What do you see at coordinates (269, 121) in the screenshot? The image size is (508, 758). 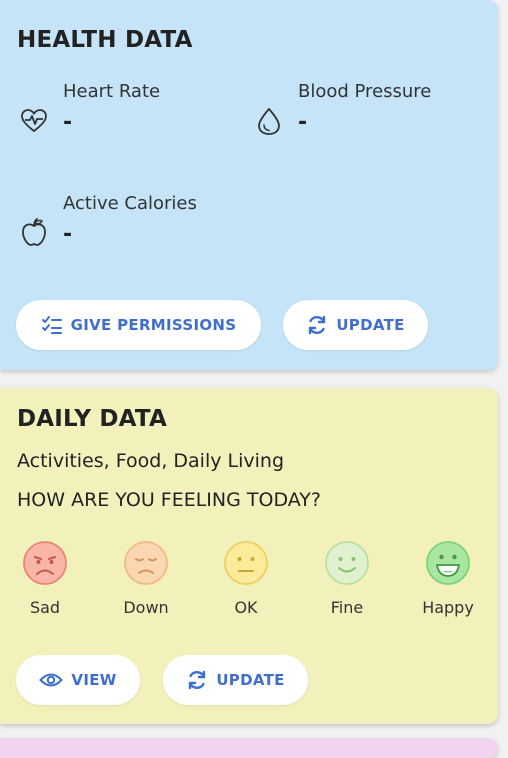 I see `droplet-icon` at bounding box center [269, 121].